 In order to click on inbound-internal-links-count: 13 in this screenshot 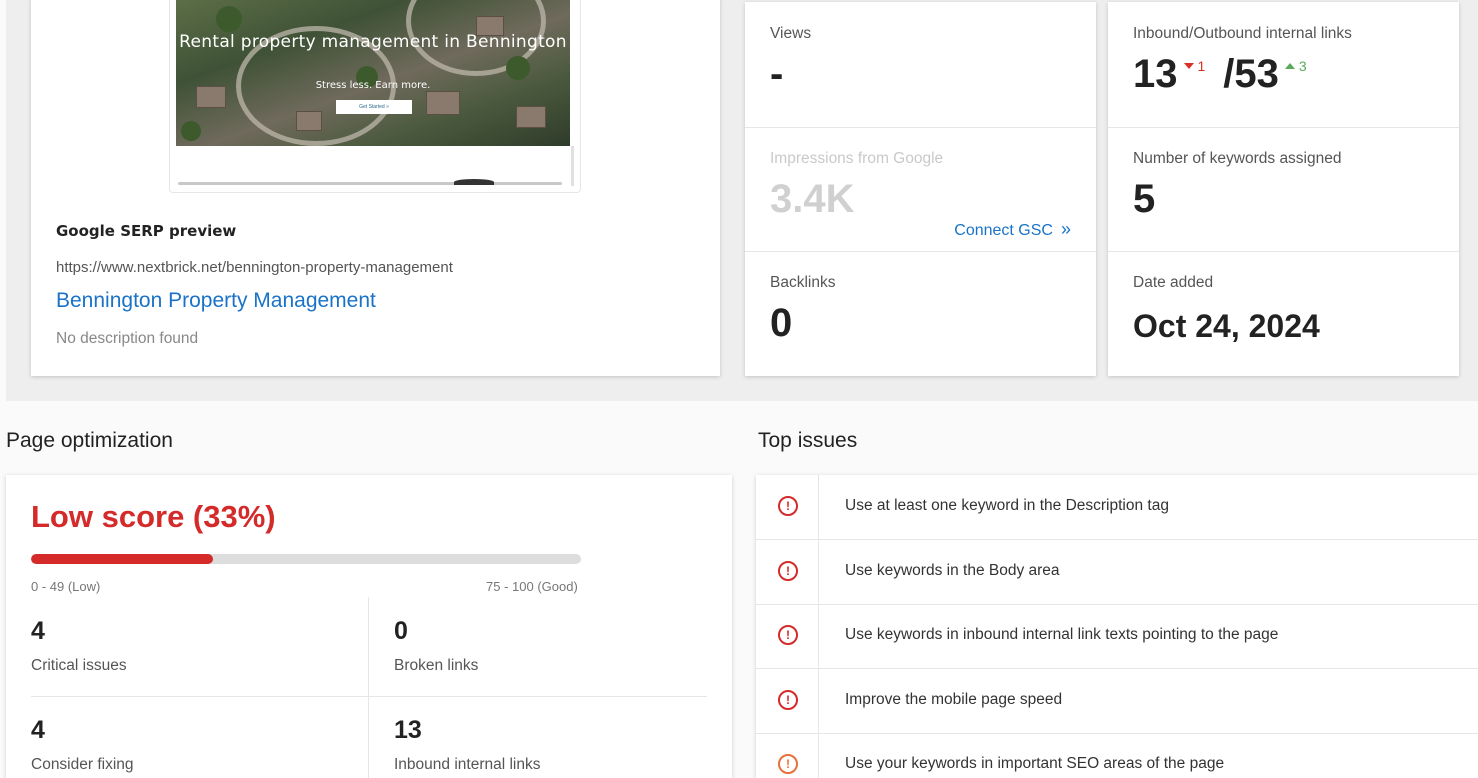, I will do `click(408, 730)`.